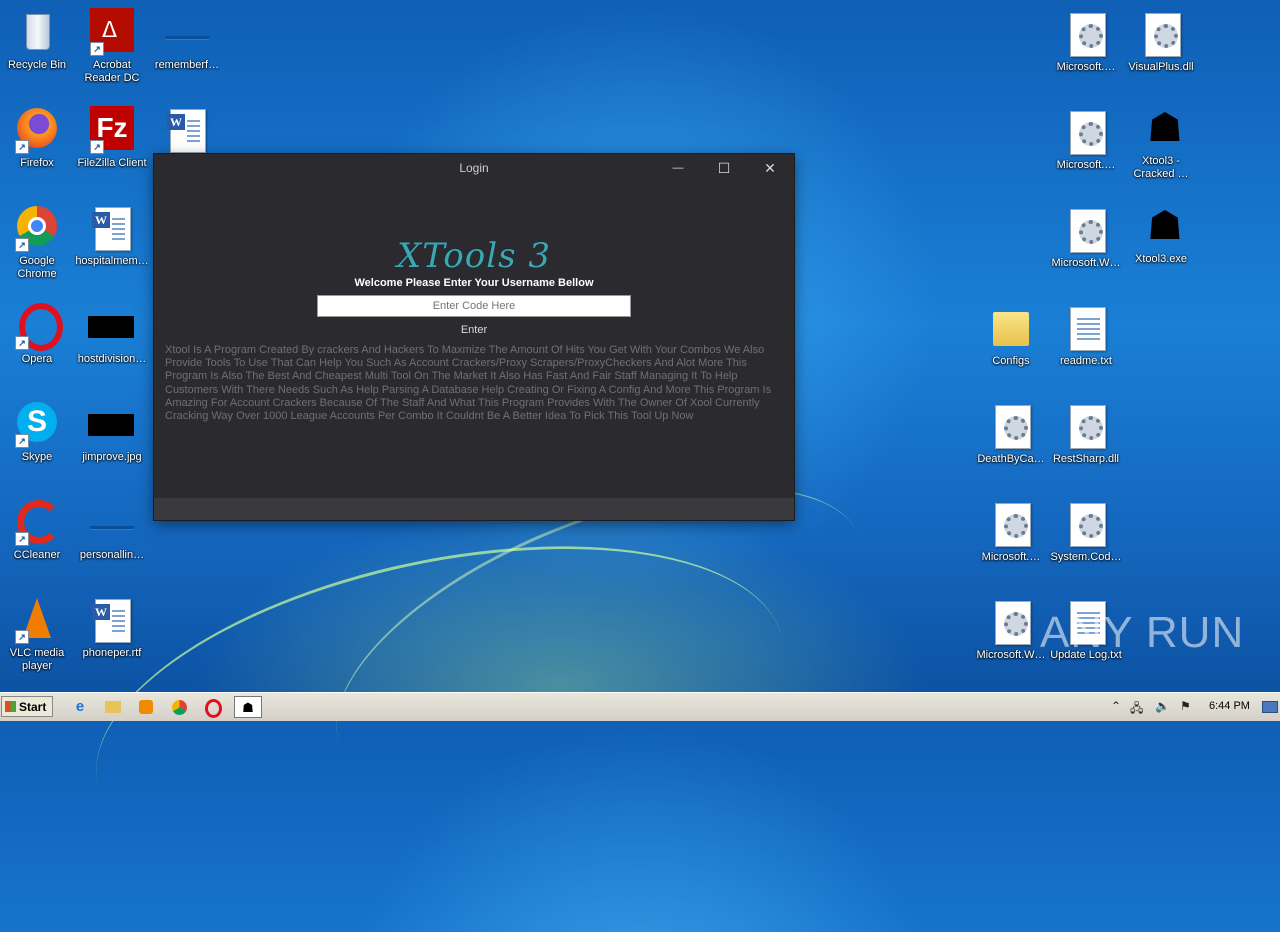  Describe the element at coordinates (37, 32) in the screenshot. I see `recycle-bin-icon` at that location.